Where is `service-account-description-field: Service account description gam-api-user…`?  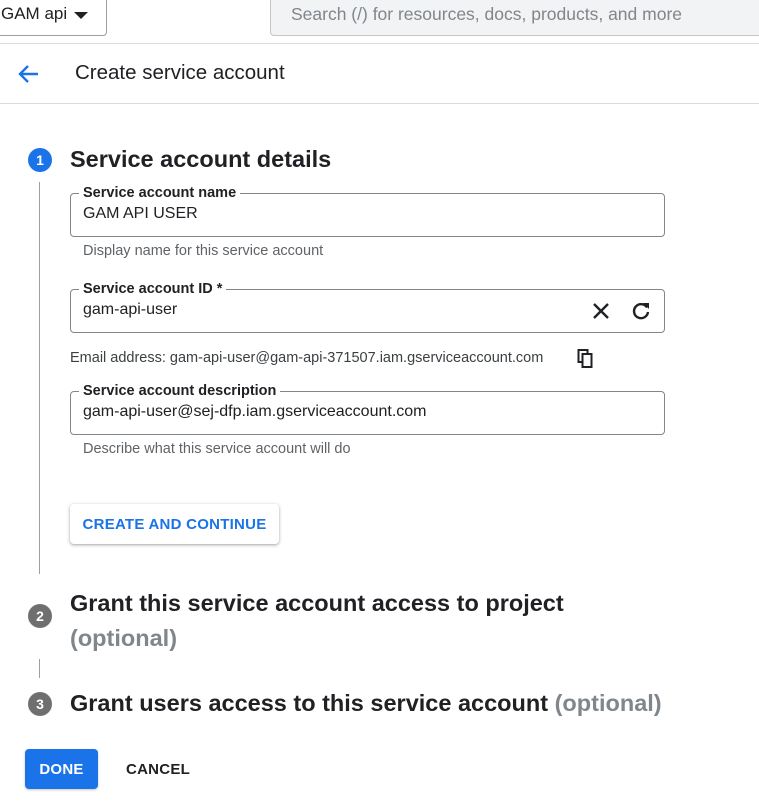 service-account-description-field: Service account description gam-api-user… is located at coordinates (367, 408).